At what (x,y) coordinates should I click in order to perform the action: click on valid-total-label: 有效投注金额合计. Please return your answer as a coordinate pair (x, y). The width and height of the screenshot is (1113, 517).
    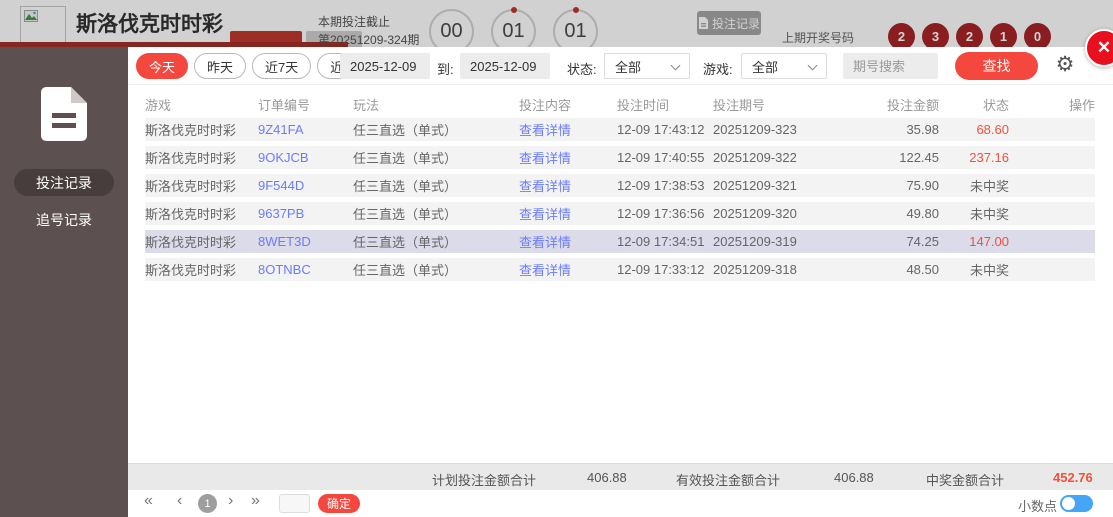
    Looking at the image, I should click on (728, 480).